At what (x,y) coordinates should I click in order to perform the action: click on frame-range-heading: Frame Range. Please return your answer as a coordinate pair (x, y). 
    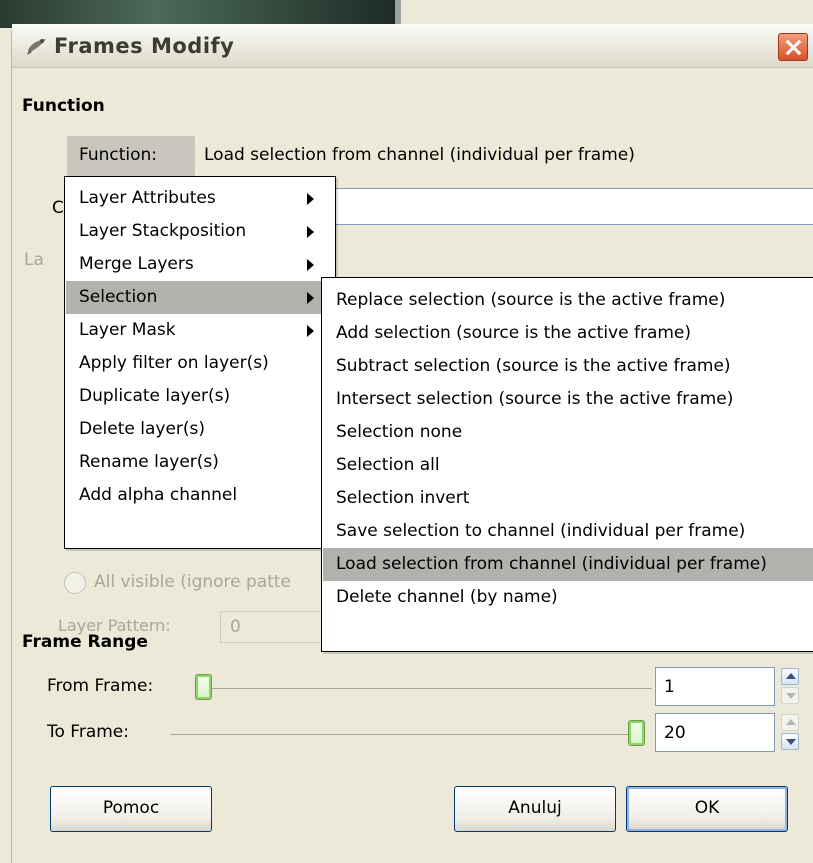
    Looking at the image, I should click on (85, 642).